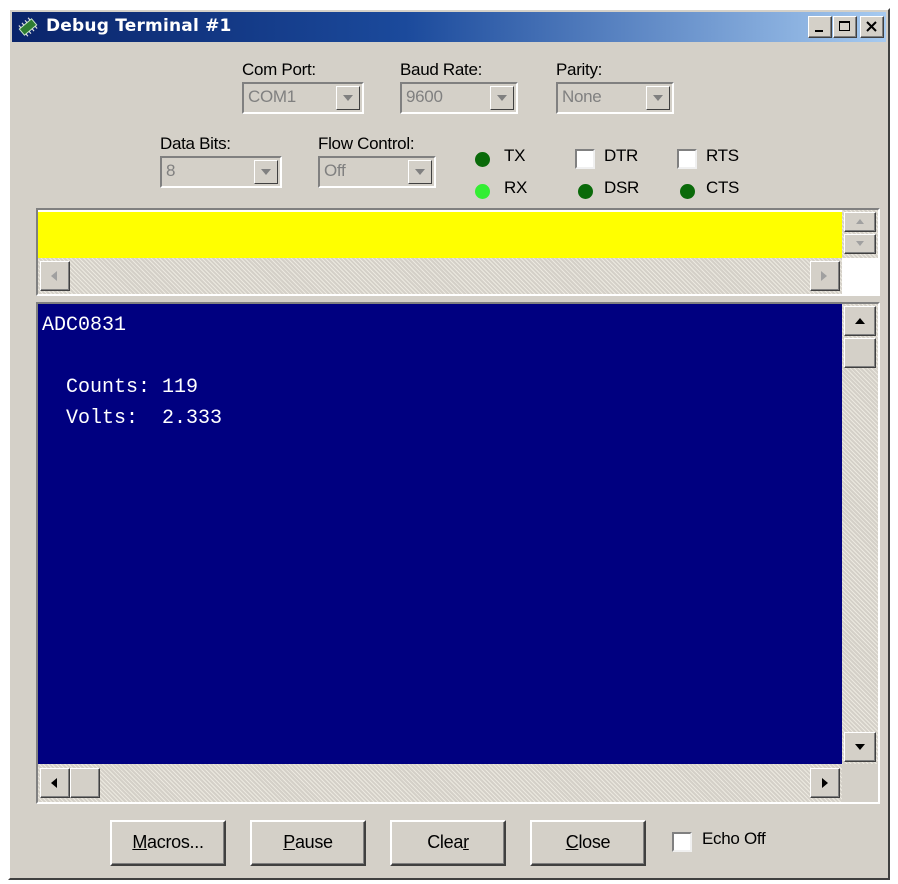 This screenshot has width=898, height=884. I want to click on transmit-vertical-scrollbar, so click(860, 234).